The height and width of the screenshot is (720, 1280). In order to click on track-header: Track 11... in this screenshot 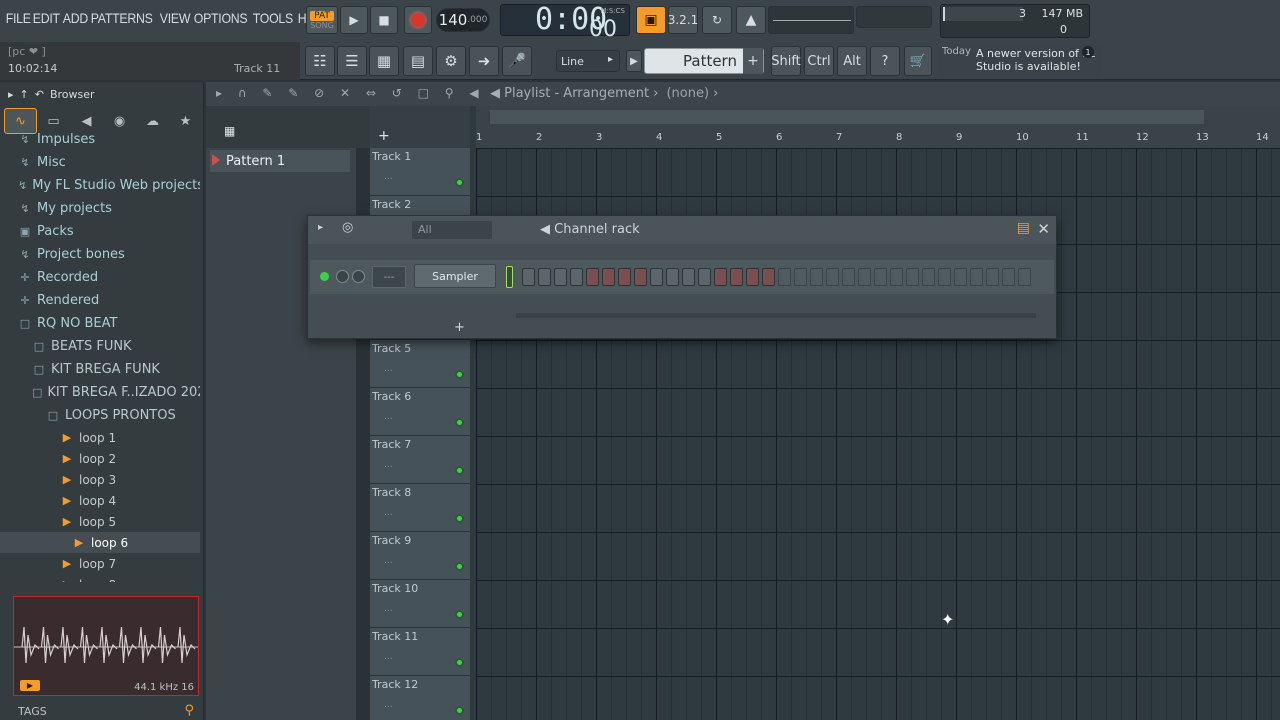, I will do `click(420, 652)`.